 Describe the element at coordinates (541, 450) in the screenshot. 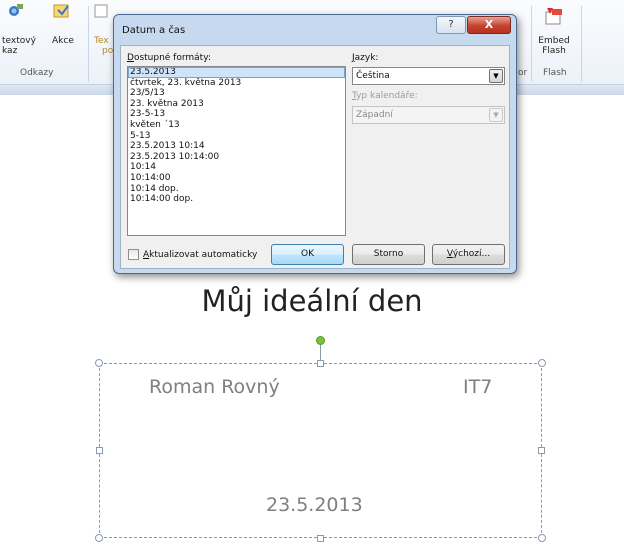

I see `resize-handle-right` at that location.